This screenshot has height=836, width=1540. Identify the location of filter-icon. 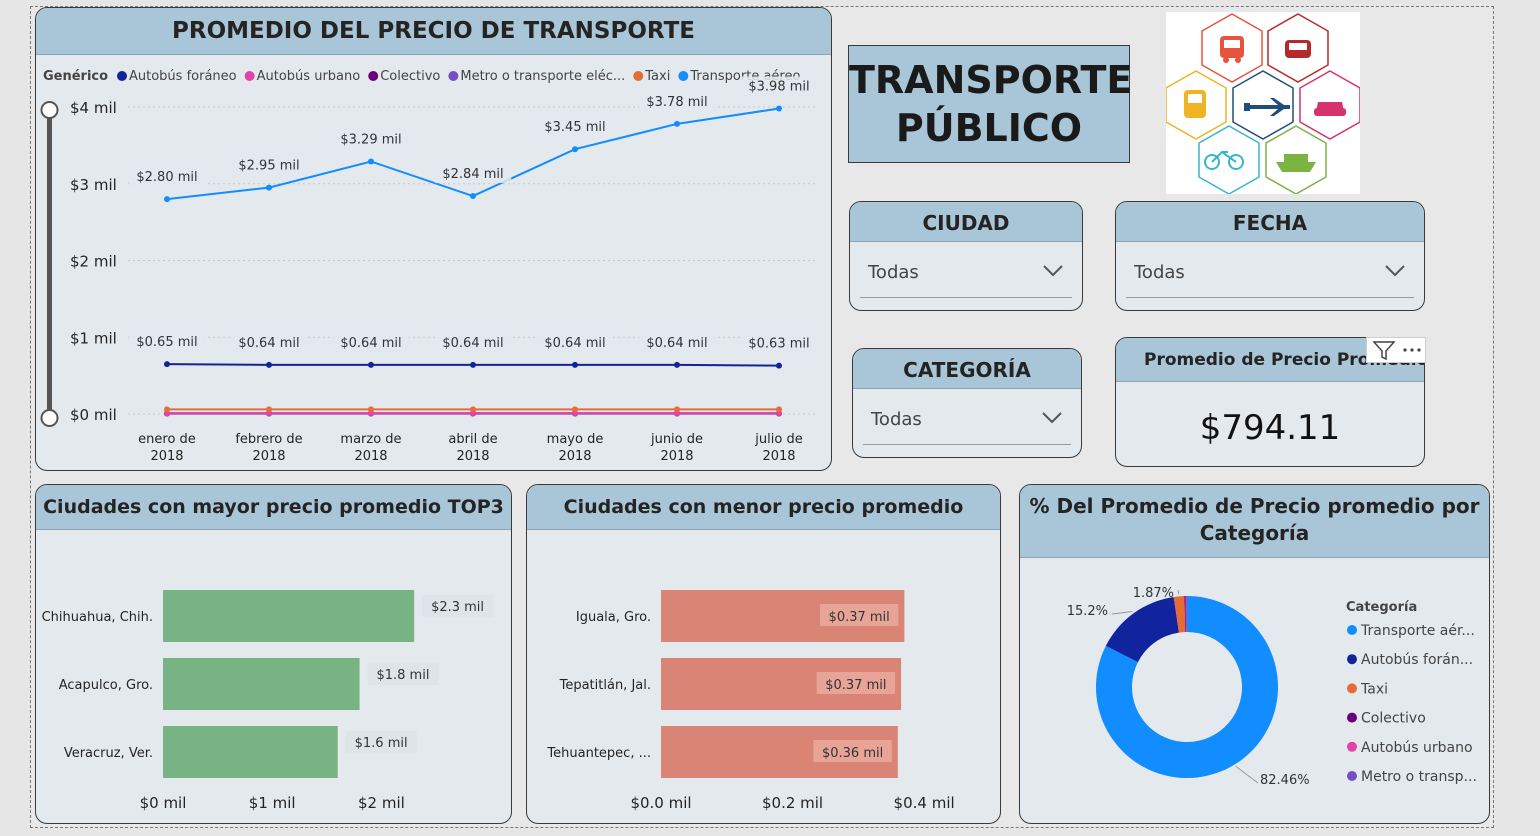
(1384, 350).